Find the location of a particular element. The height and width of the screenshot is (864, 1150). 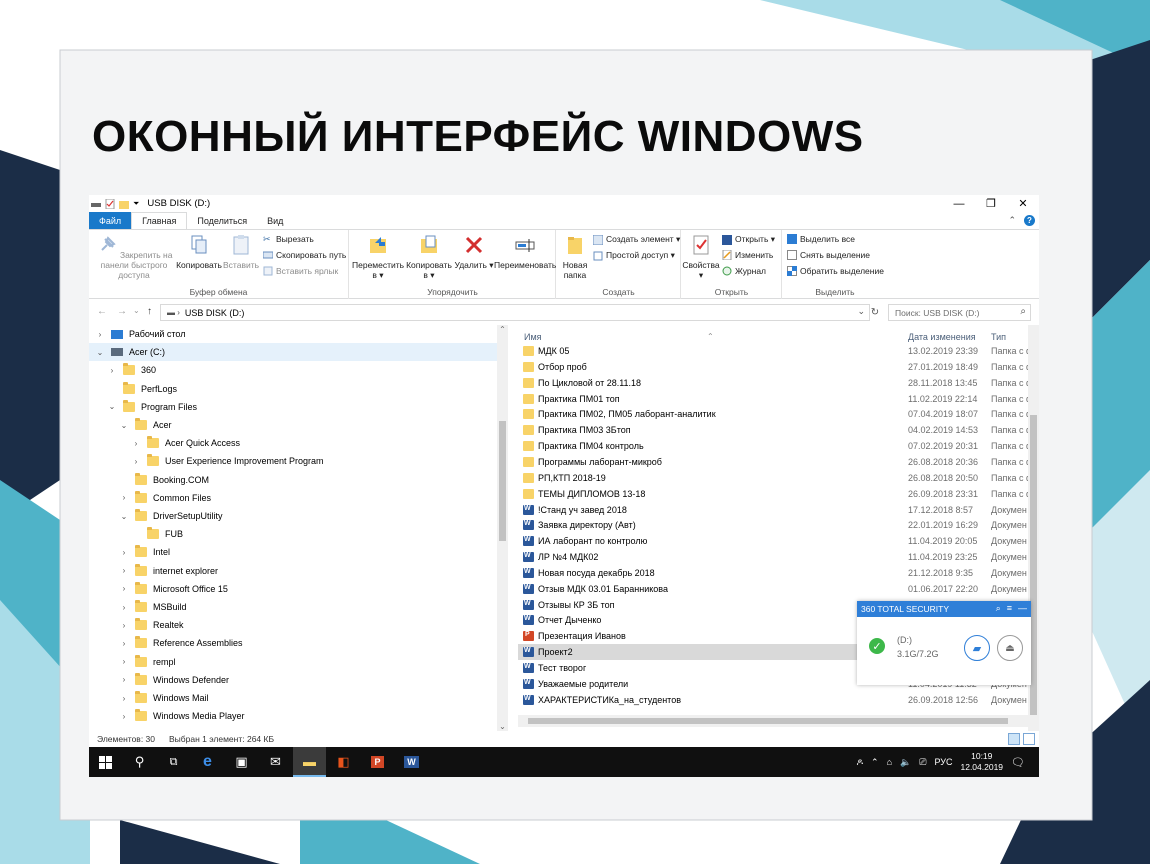

nav-tree-item: Booking.COM is located at coordinates (293, 480).